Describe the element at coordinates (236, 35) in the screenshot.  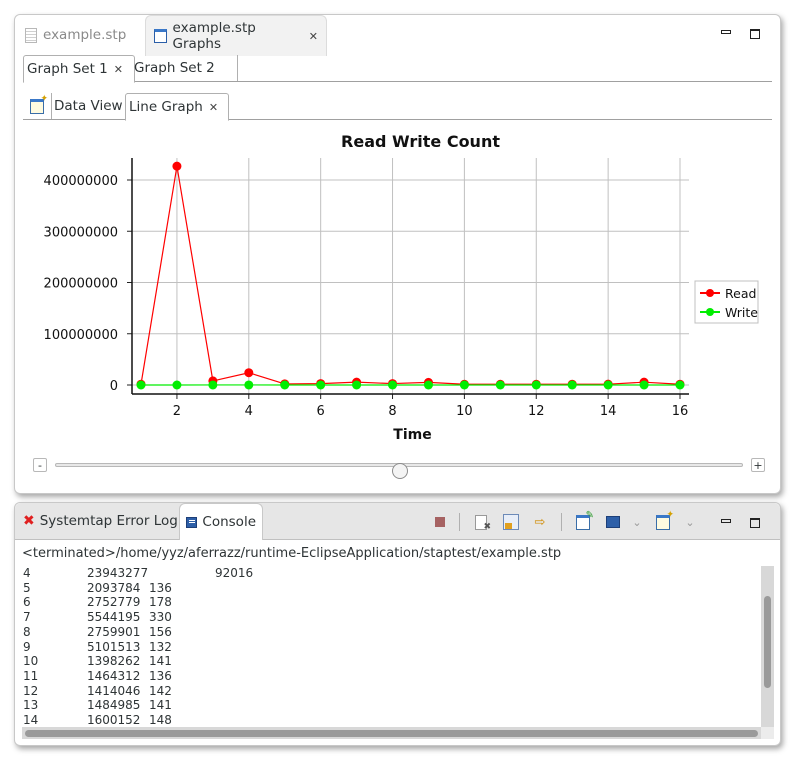
I see `editor-tab-graphs: example.stp Graphs ✕` at that location.